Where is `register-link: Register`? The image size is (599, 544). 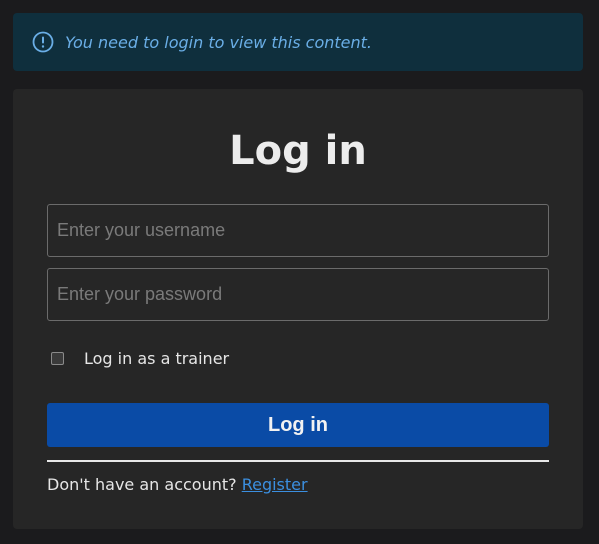
register-link: Register is located at coordinates (275, 484).